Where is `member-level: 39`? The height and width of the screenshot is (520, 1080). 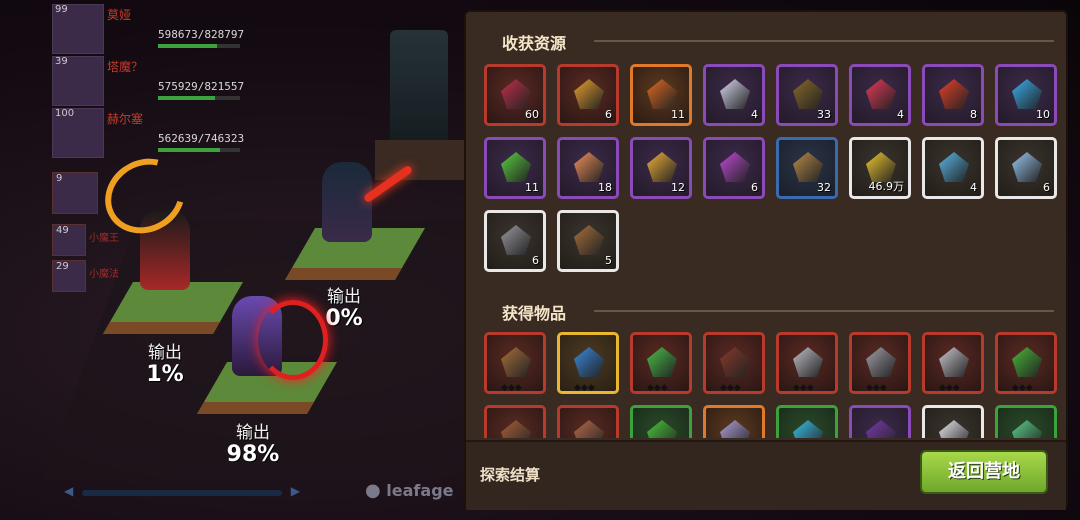
member-level: 39 is located at coordinates (61, 61).